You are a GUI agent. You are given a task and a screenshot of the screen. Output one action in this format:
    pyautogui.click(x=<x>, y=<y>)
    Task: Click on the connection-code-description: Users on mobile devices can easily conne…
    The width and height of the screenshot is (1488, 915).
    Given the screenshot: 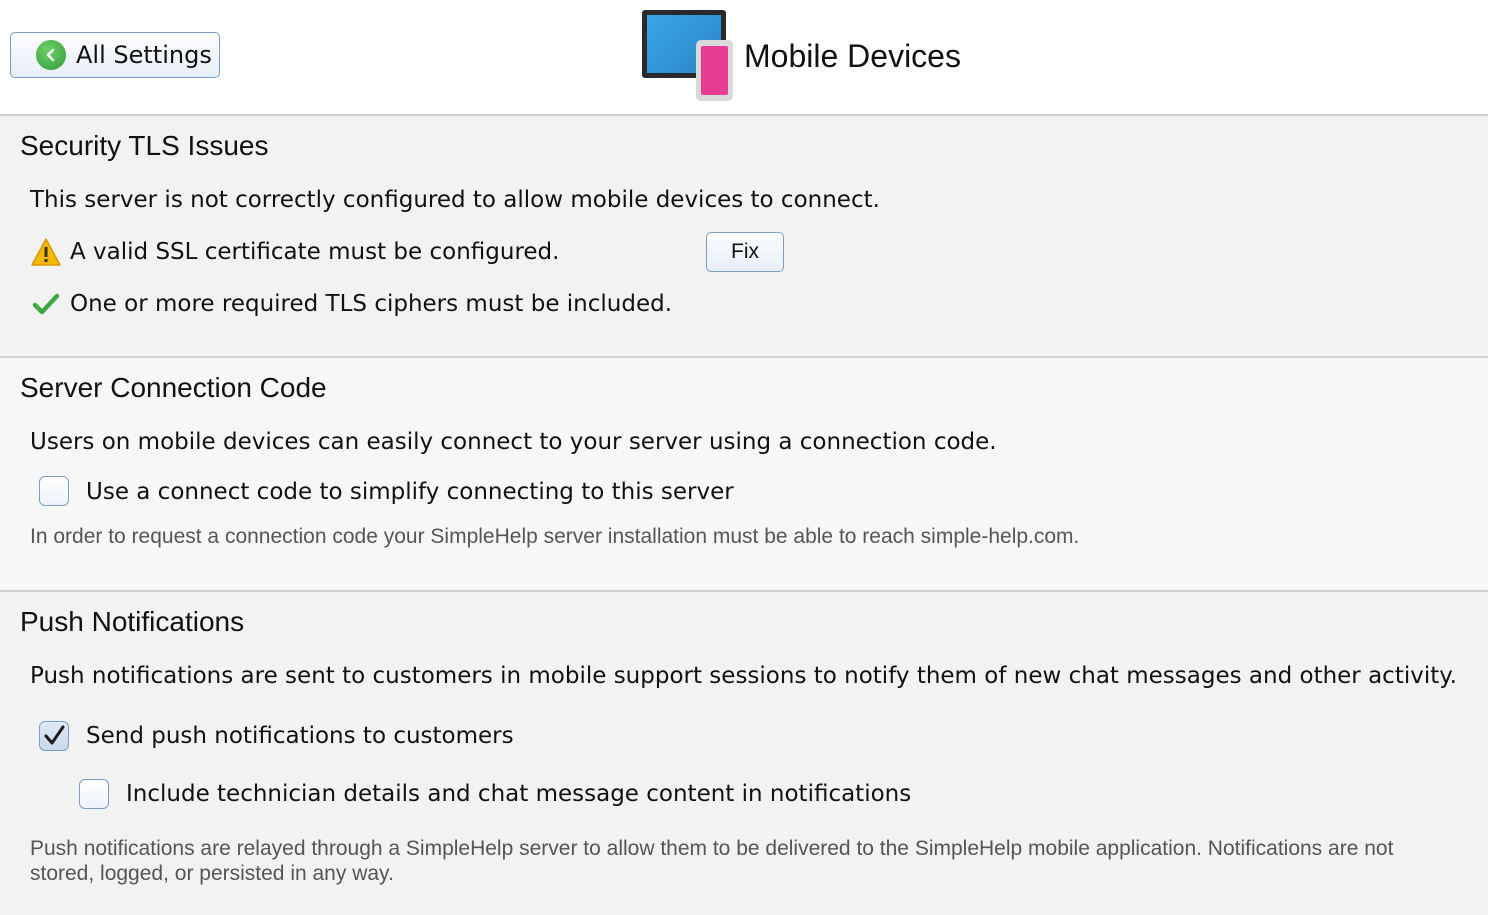 What is the action you would take?
    pyautogui.click(x=513, y=442)
    